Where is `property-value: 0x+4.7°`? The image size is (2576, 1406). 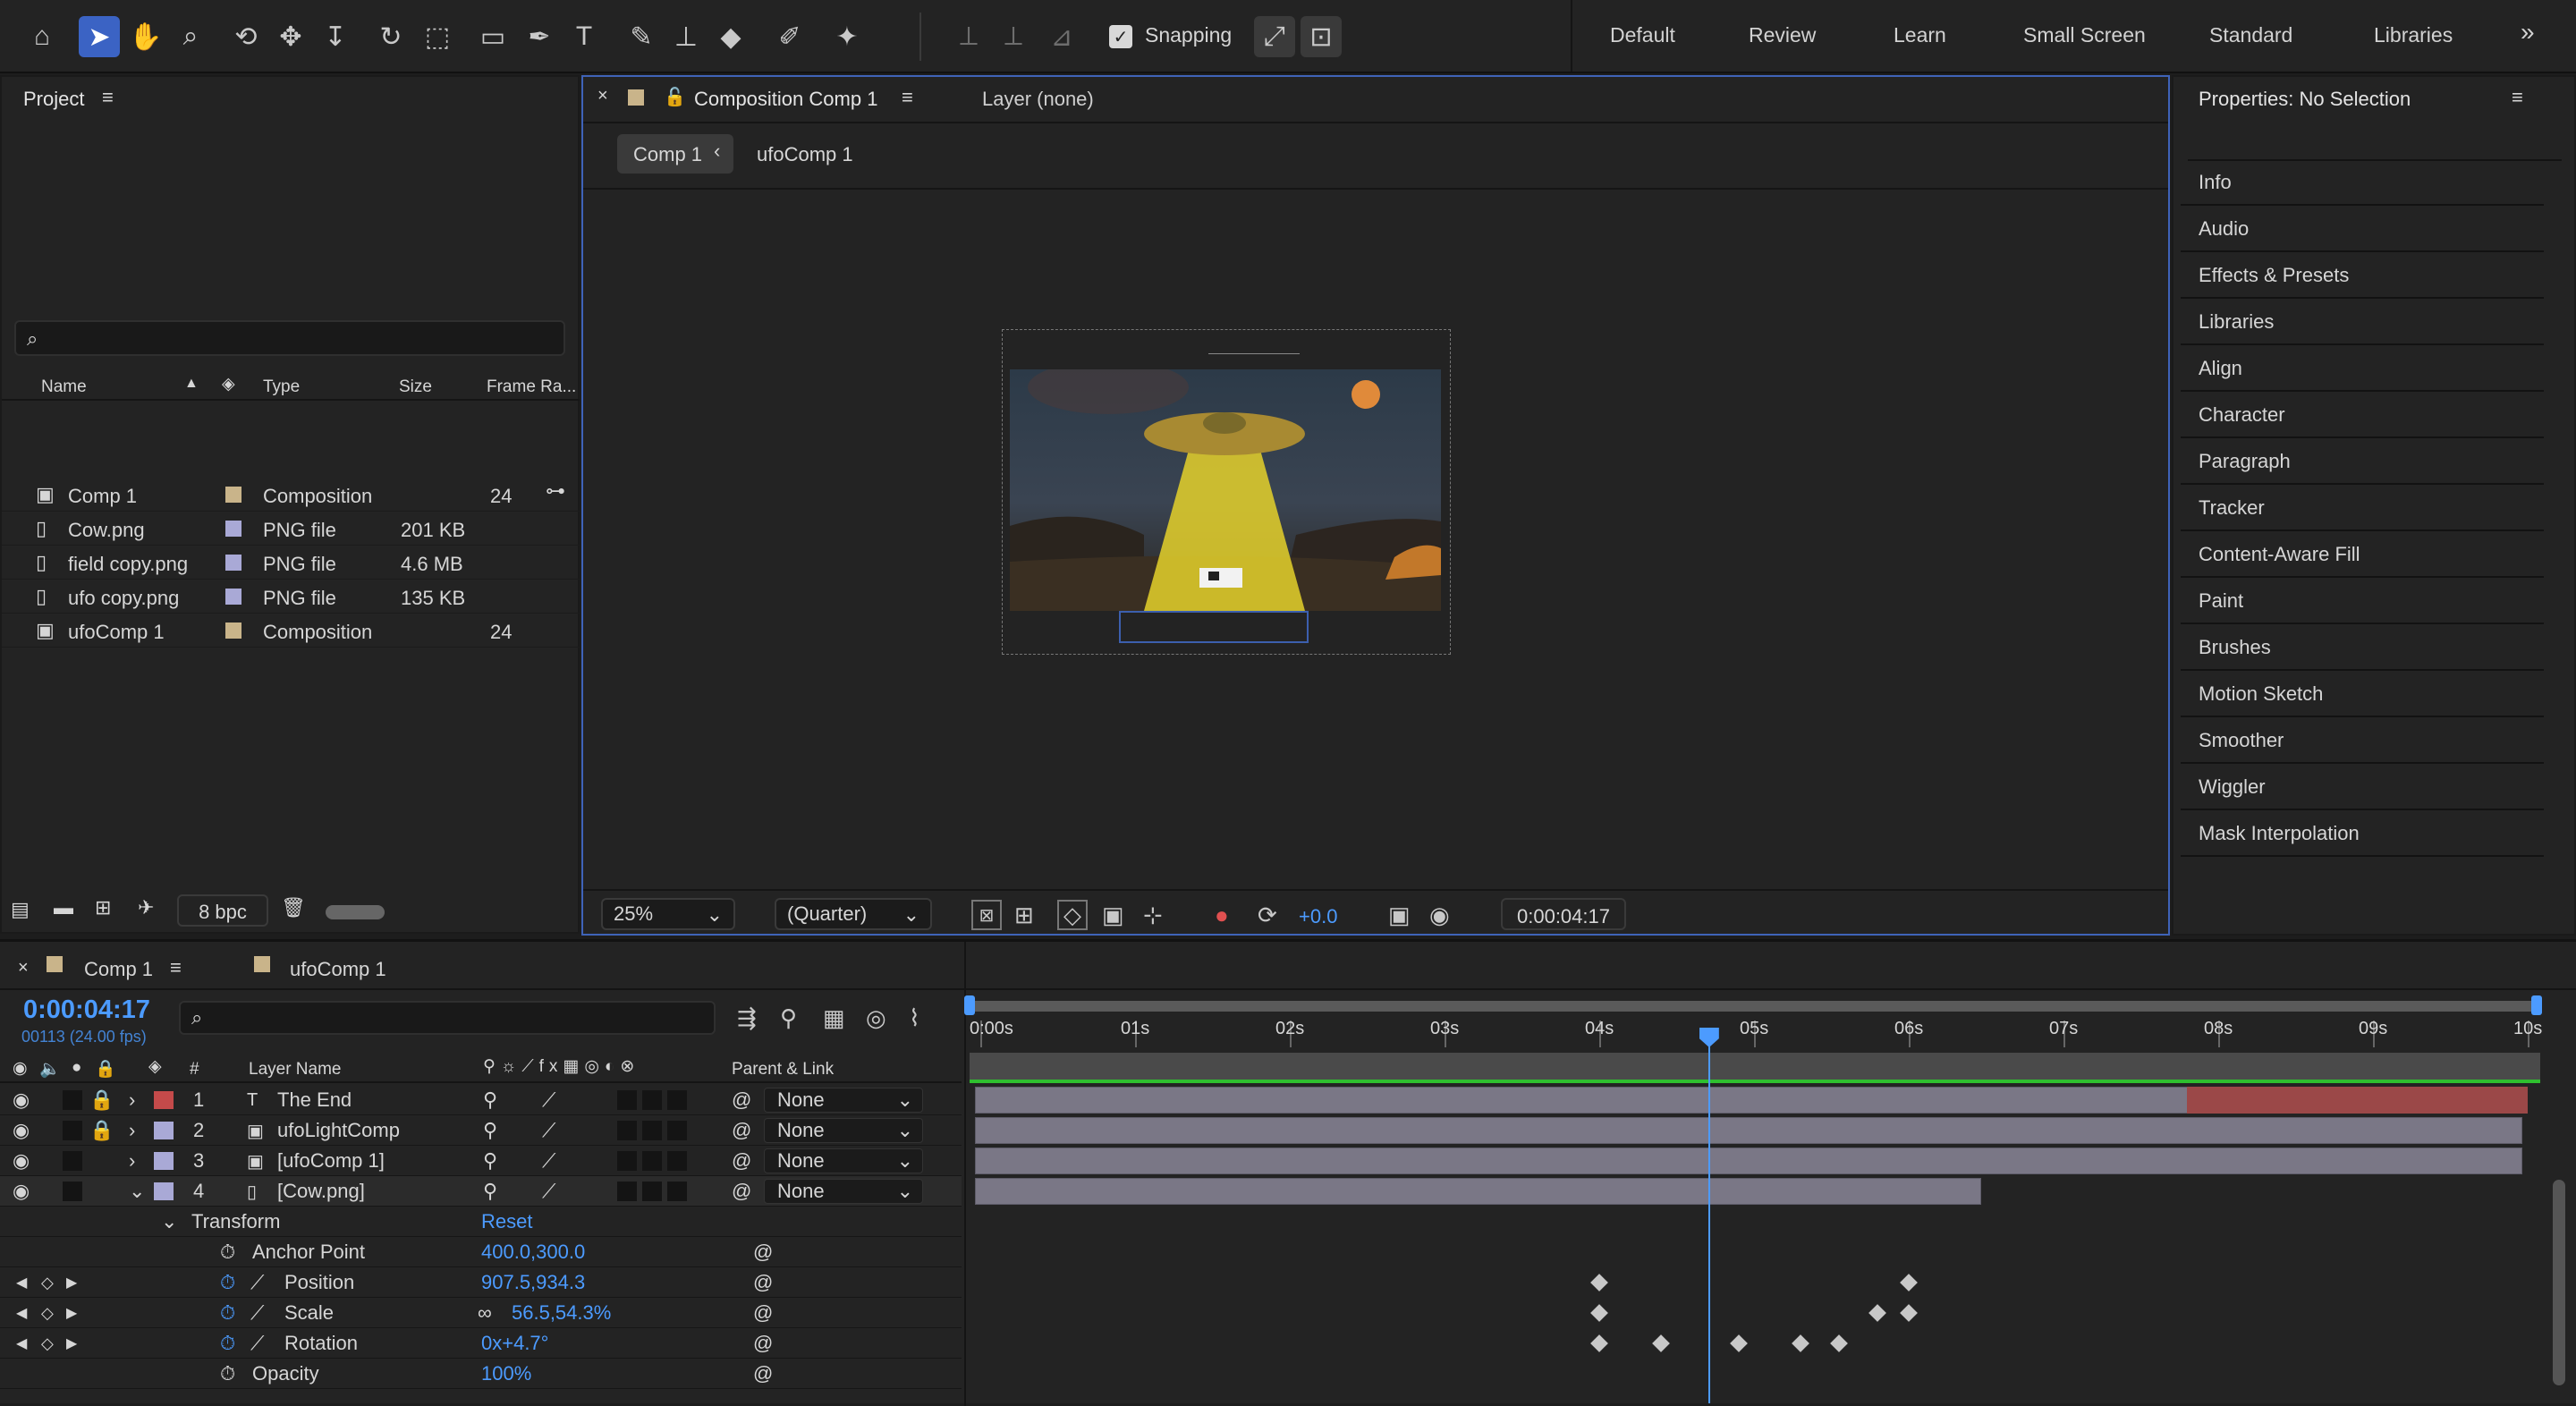 property-value: 0x+4.7° is located at coordinates (514, 1343).